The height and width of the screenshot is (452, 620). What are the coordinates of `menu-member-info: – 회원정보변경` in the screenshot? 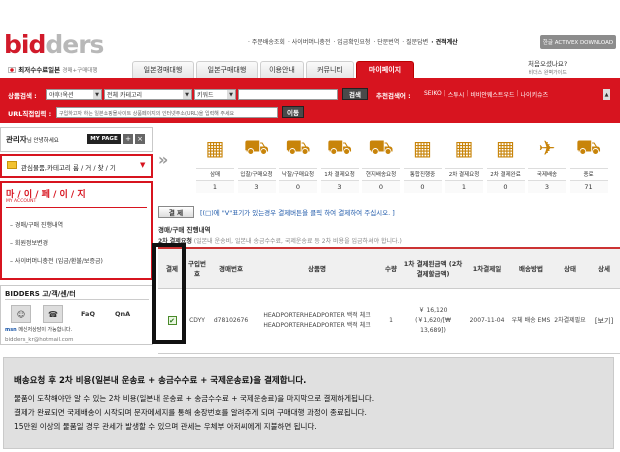 It's located at (29, 242).